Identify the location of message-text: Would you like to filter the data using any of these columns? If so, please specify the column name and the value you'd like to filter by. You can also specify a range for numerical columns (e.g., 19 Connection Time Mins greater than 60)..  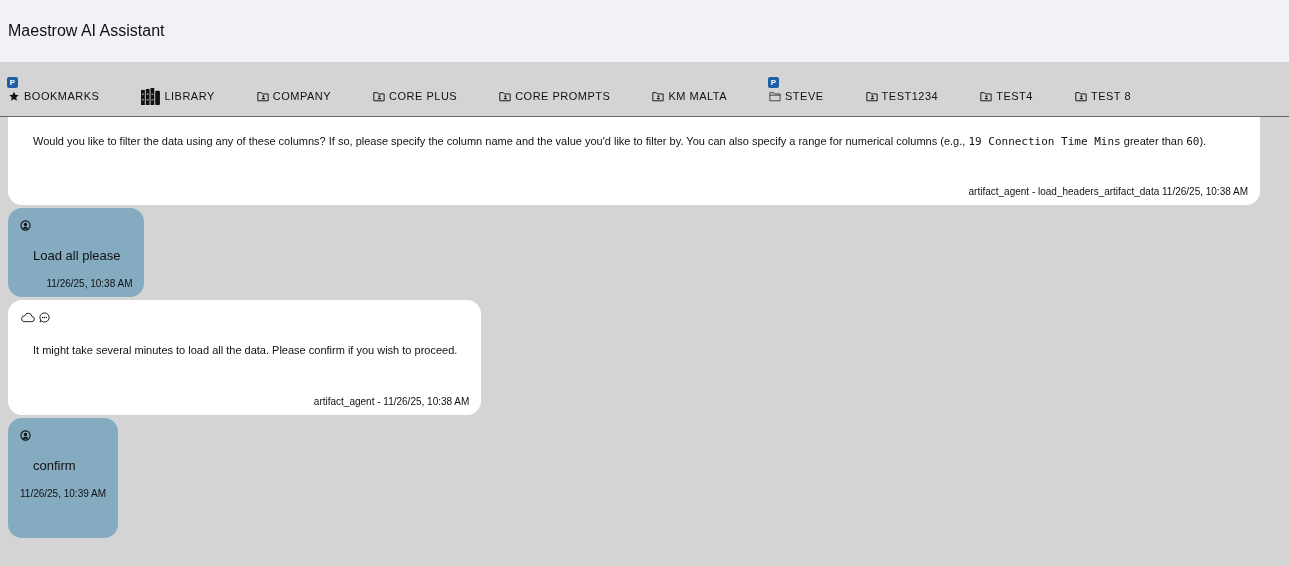
(620, 142).